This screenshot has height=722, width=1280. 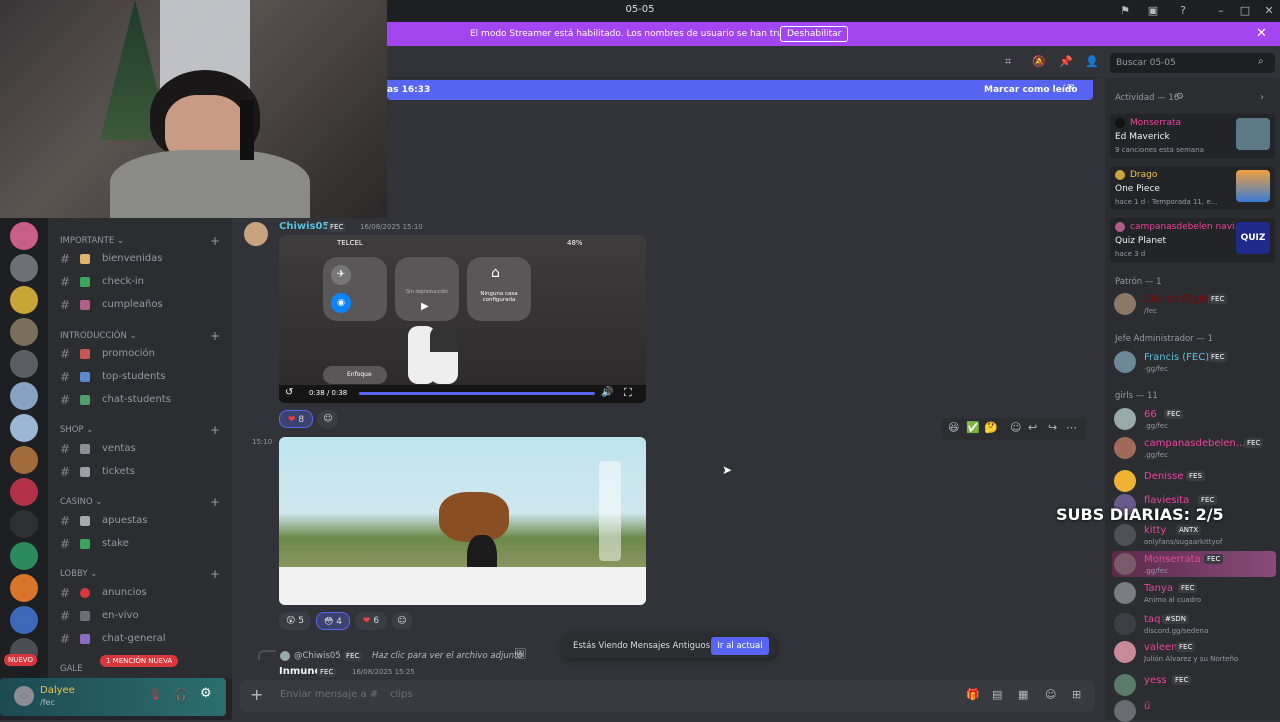 What do you see at coordinates (333, 621) in the screenshot?
I see `reaction-flushed: 😳 4` at bounding box center [333, 621].